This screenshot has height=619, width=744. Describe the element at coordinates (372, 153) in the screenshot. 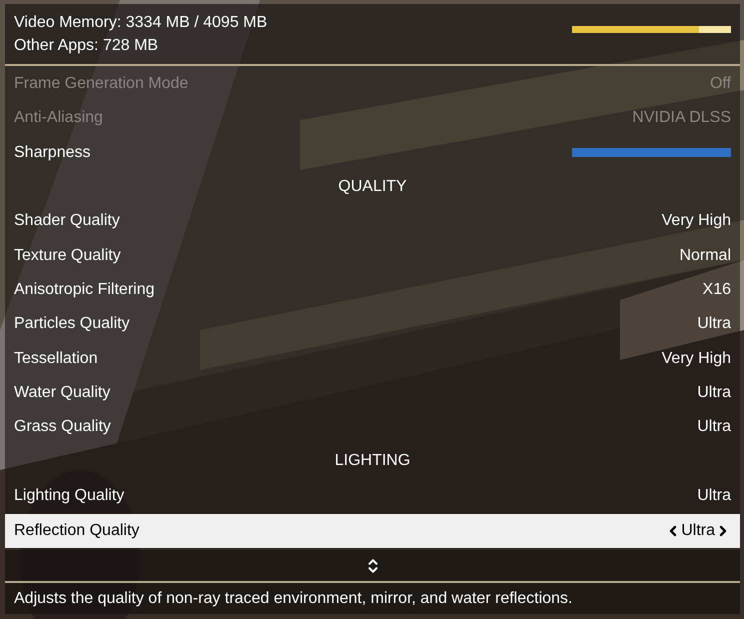

I see `settings-row: Sharpness` at that location.